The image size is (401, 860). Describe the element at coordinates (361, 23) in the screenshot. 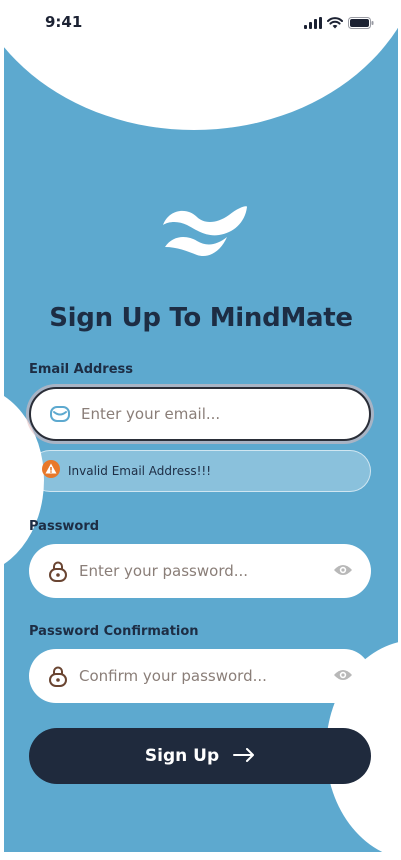

I see `battery-icon` at that location.